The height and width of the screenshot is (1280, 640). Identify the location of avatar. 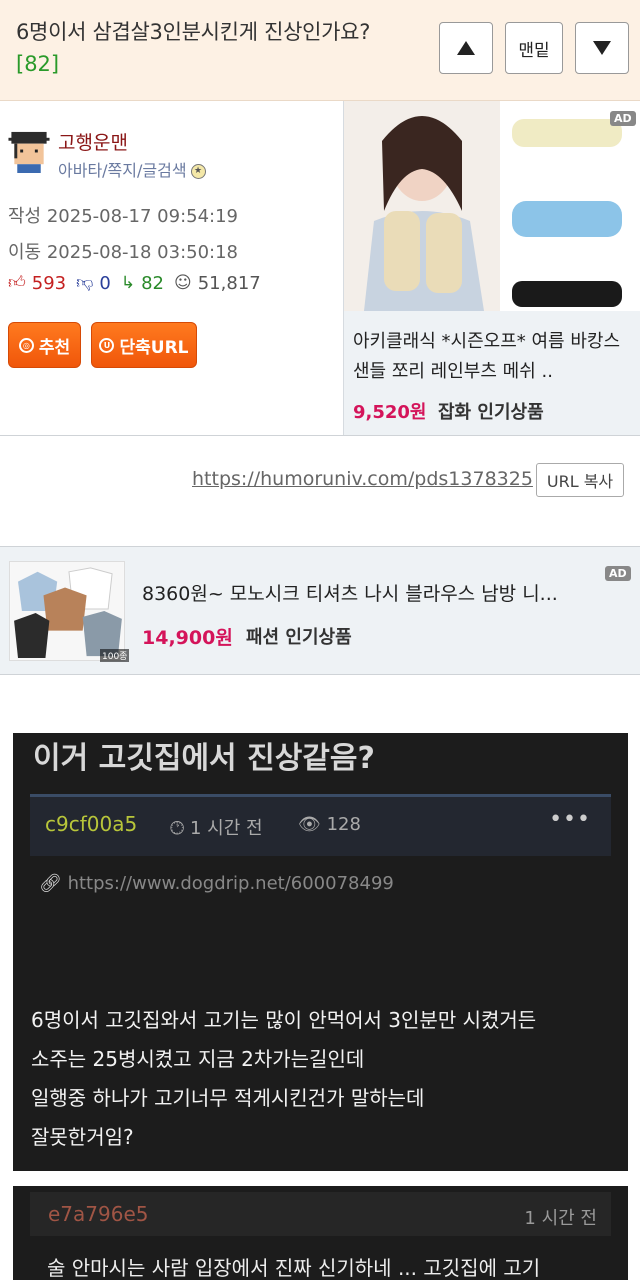
(29, 151).